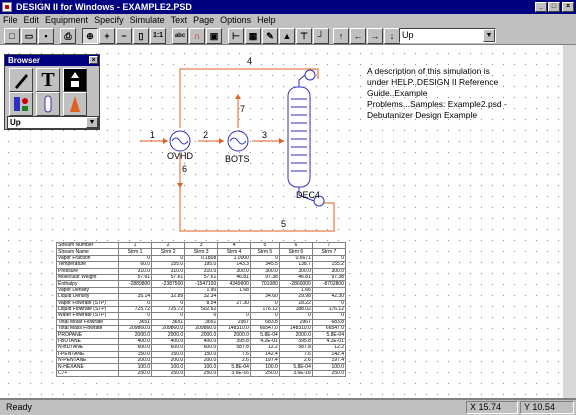 Image resolution: width=576 pixels, height=415 pixels. I want to click on arrow-right-icon: →, so click(375, 36).